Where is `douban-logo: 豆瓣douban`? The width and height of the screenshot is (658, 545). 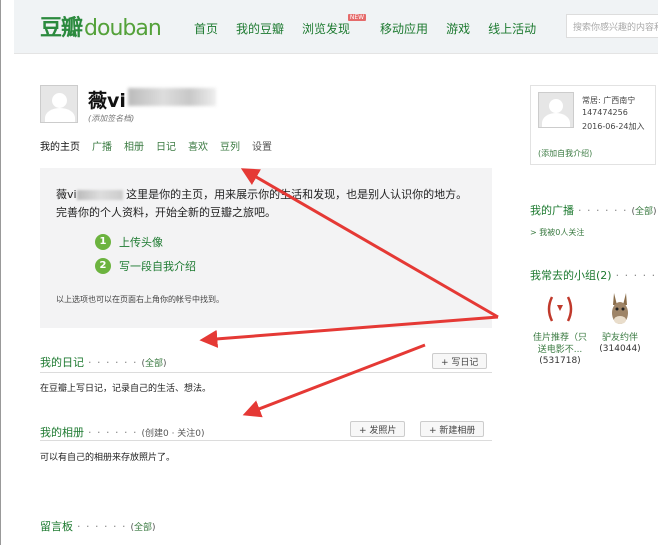
douban-logo: 豆瓣douban is located at coordinates (101, 26).